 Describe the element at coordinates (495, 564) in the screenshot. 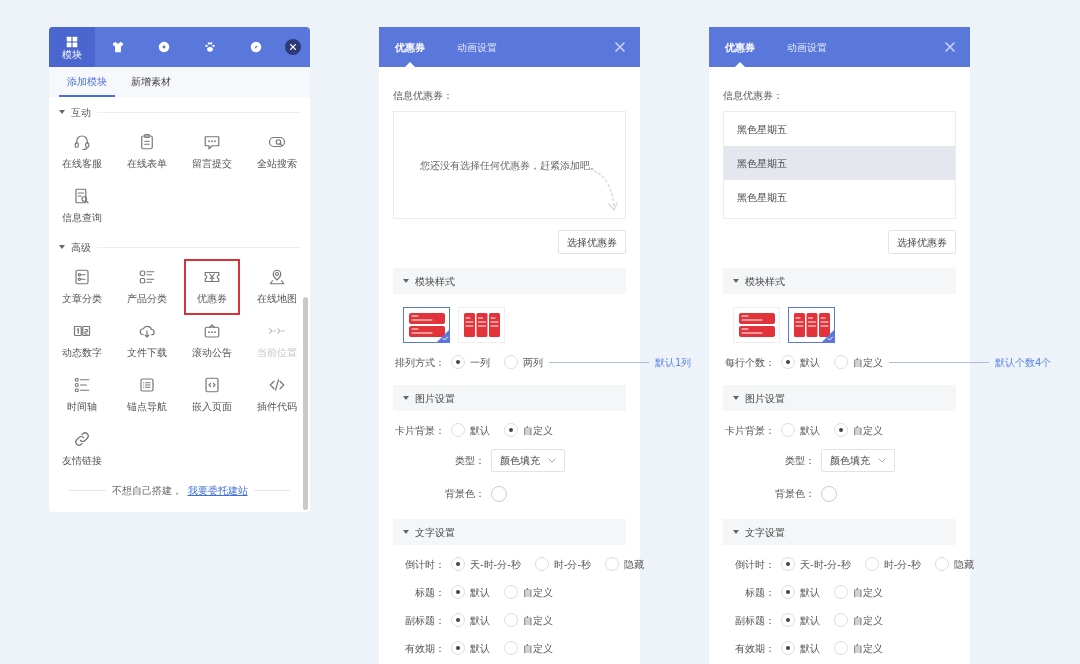

I see `radio-label: 天-时-分-秒` at that location.